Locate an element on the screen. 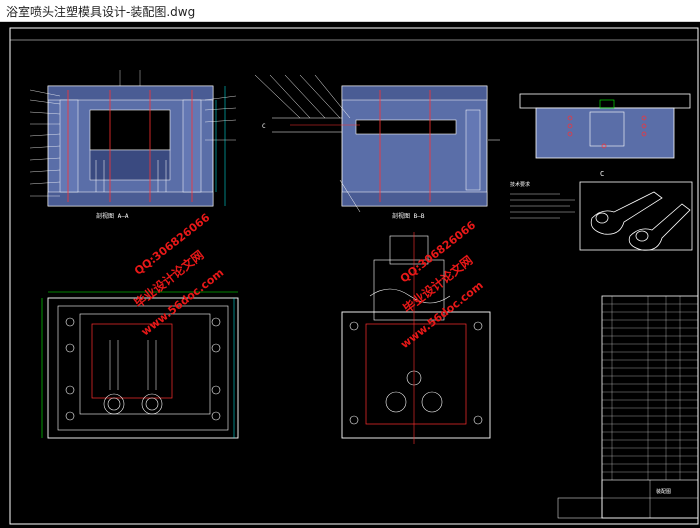 This screenshot has height=528, width=700. plan-view-moving-half is located at coordinates (140, 365).